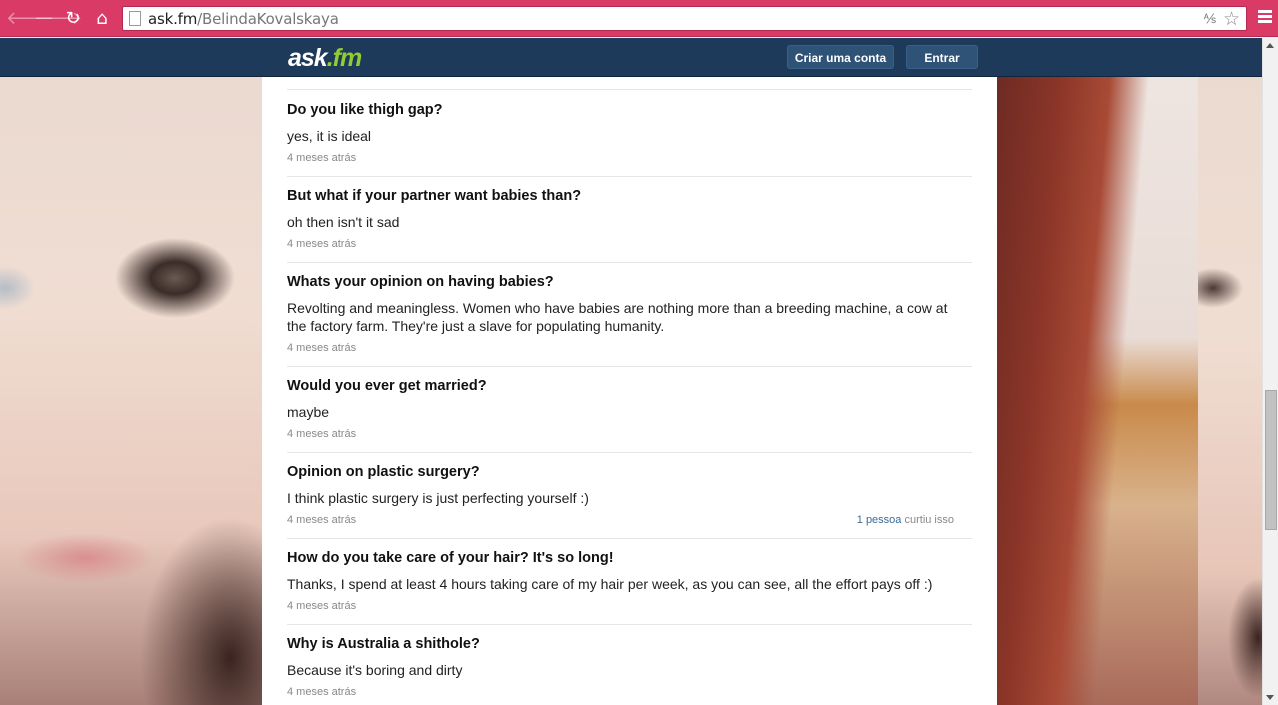  I want to click on question-text: Why is Australia a shithole?, so click(383, 644).